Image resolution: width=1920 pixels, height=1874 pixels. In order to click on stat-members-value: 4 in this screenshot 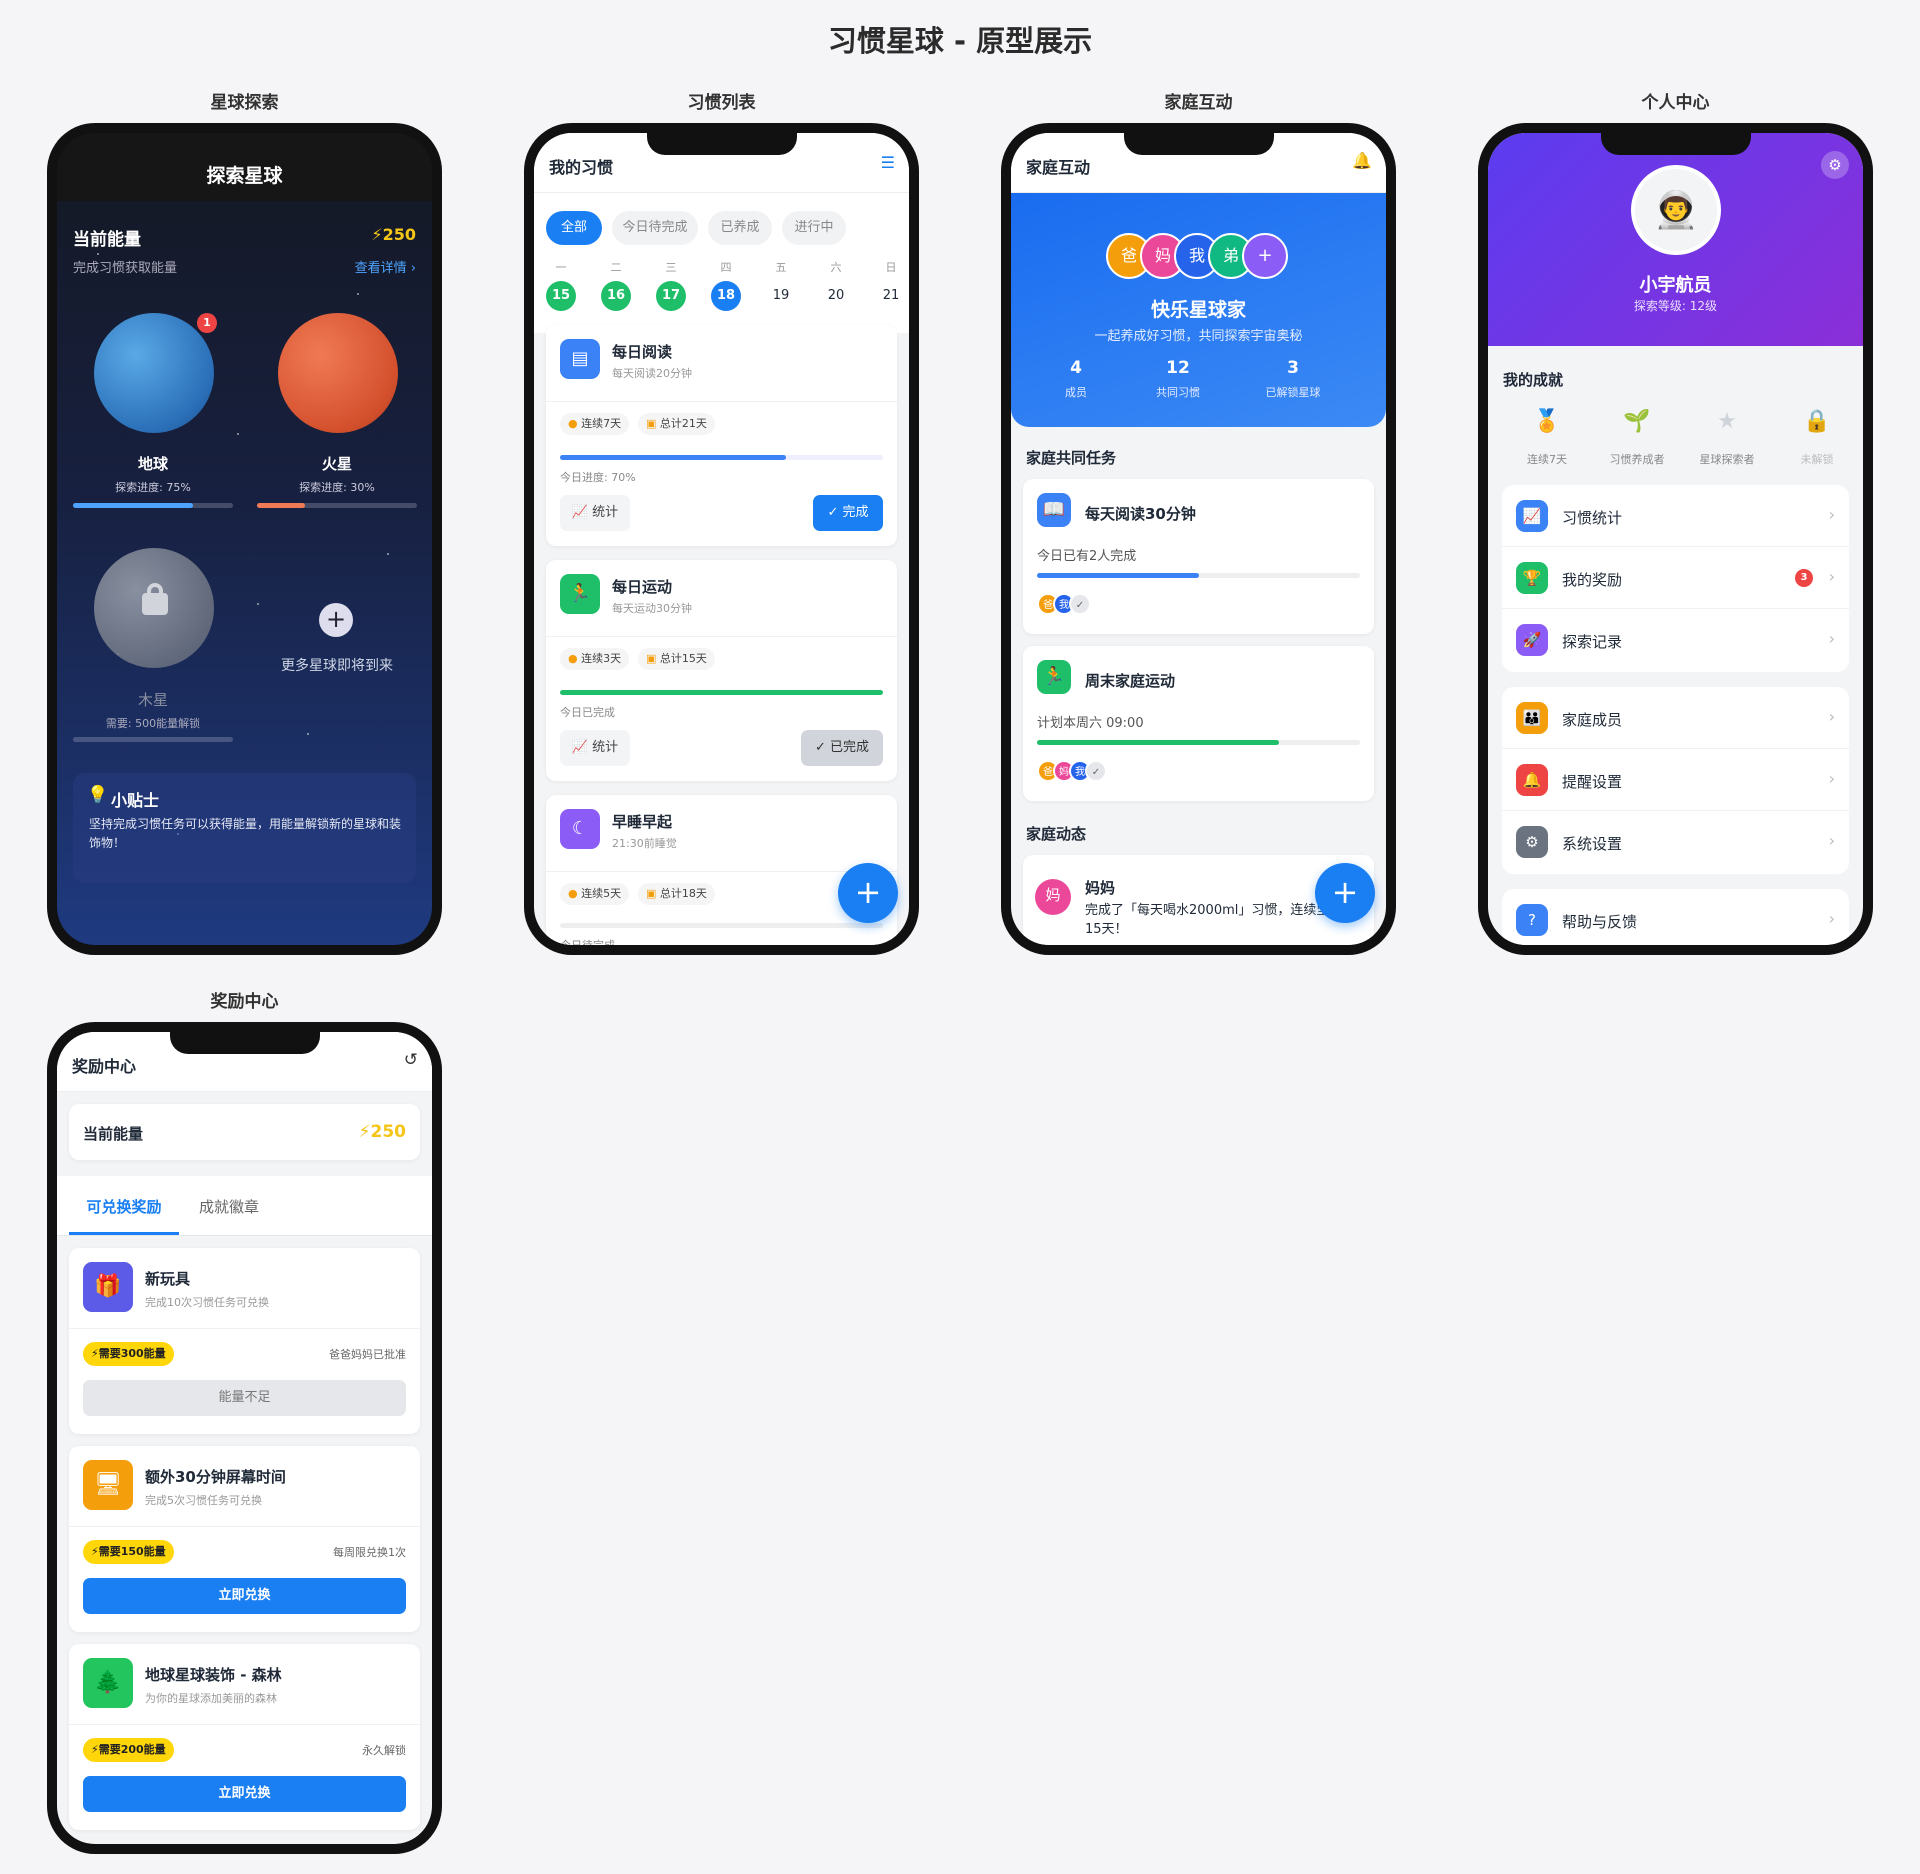, I will do `click(1076, 368)`.